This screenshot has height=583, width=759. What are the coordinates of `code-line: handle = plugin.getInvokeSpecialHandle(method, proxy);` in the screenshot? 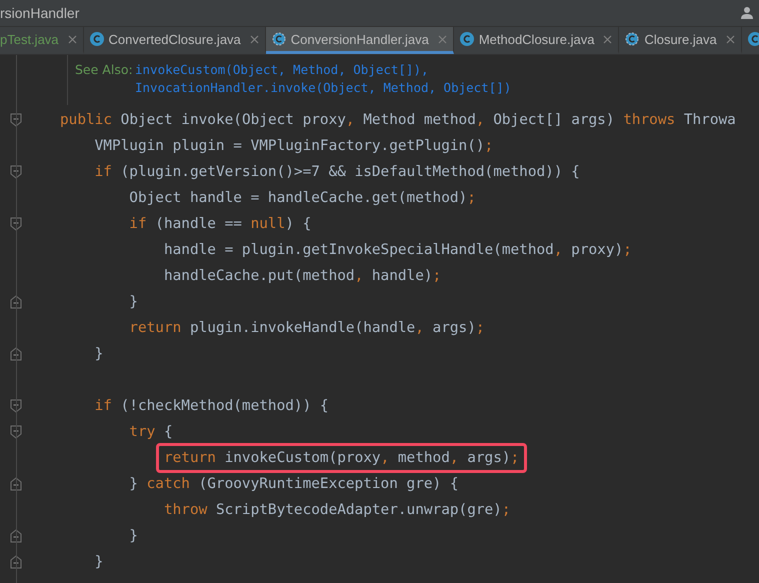 It's located at (398, 250).